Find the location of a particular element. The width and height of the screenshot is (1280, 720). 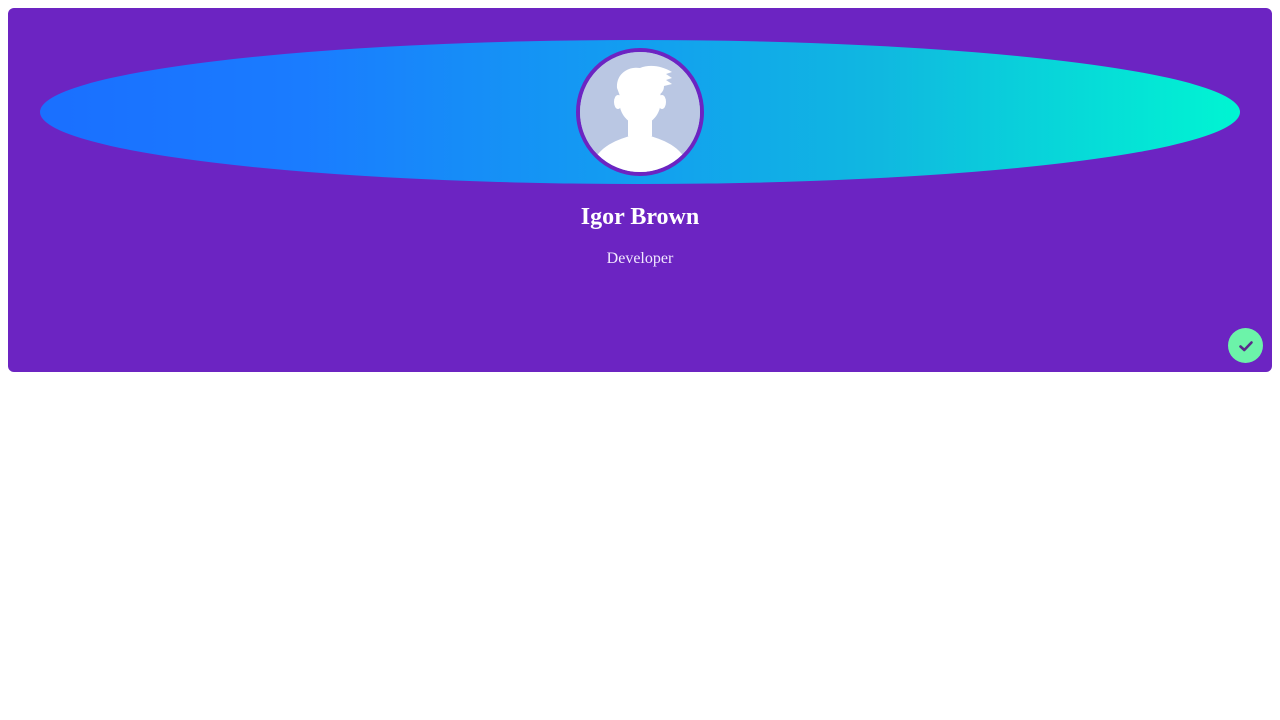

avatar is located at coordinates (640, 112).